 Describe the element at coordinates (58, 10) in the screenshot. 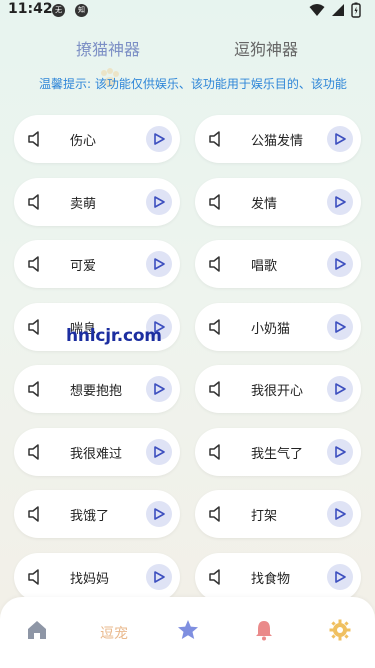

I see `status-badge-1: 无` at that location.